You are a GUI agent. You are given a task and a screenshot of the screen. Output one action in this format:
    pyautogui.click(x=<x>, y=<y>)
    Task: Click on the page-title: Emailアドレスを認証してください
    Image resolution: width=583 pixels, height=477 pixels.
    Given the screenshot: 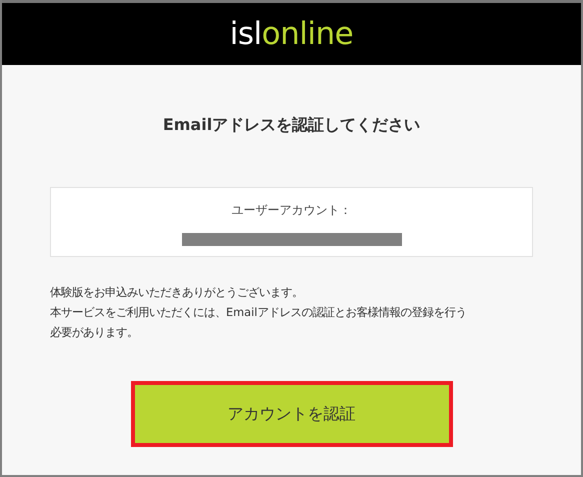 What is the action you would take?
    pyautogui.click(x=292, y=125)
    